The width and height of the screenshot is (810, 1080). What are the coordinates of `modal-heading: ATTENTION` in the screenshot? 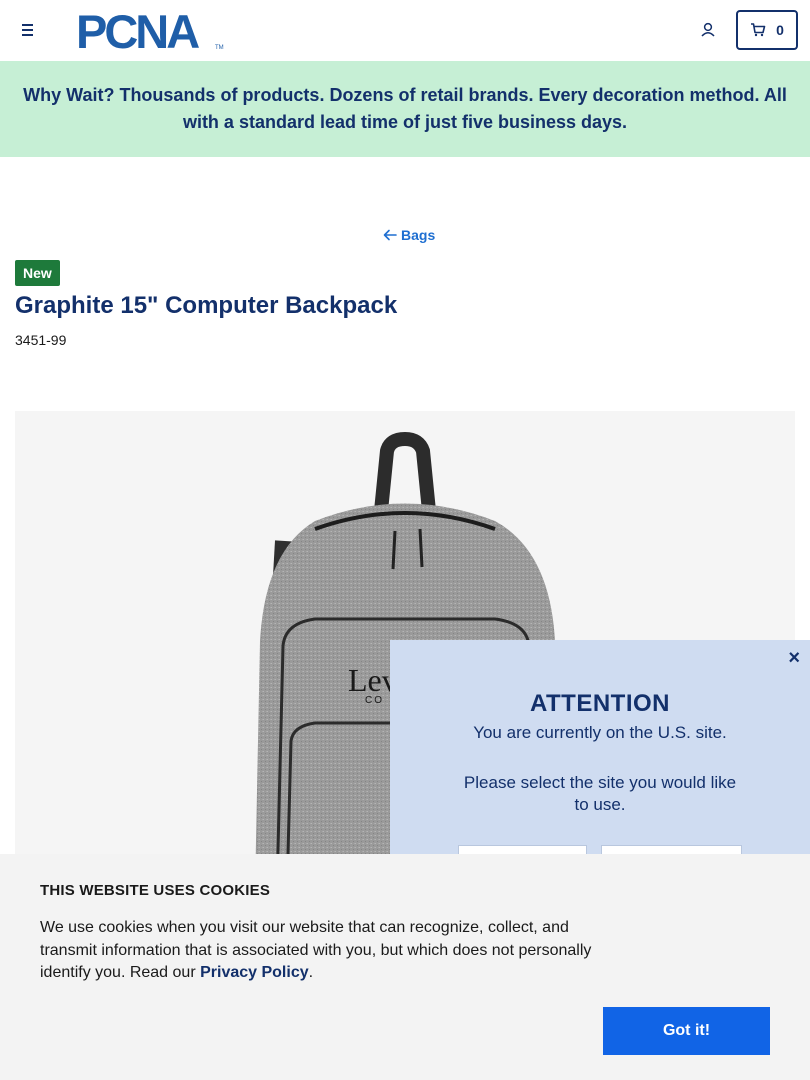 It's located at (600, 703).